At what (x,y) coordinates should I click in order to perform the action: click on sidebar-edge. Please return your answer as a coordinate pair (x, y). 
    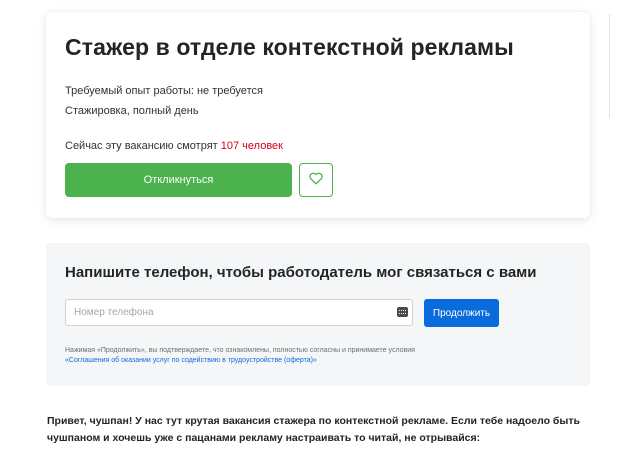
    Looking at the image, I should click on (609, 66).